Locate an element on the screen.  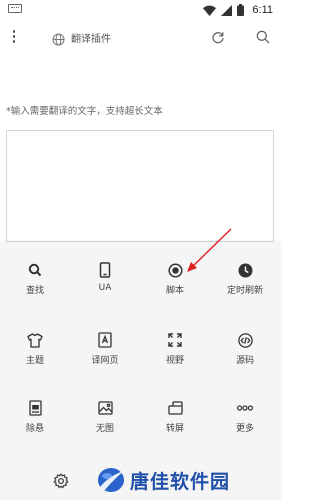
menu-label: 除悬 is located at coordinates (34, 429).